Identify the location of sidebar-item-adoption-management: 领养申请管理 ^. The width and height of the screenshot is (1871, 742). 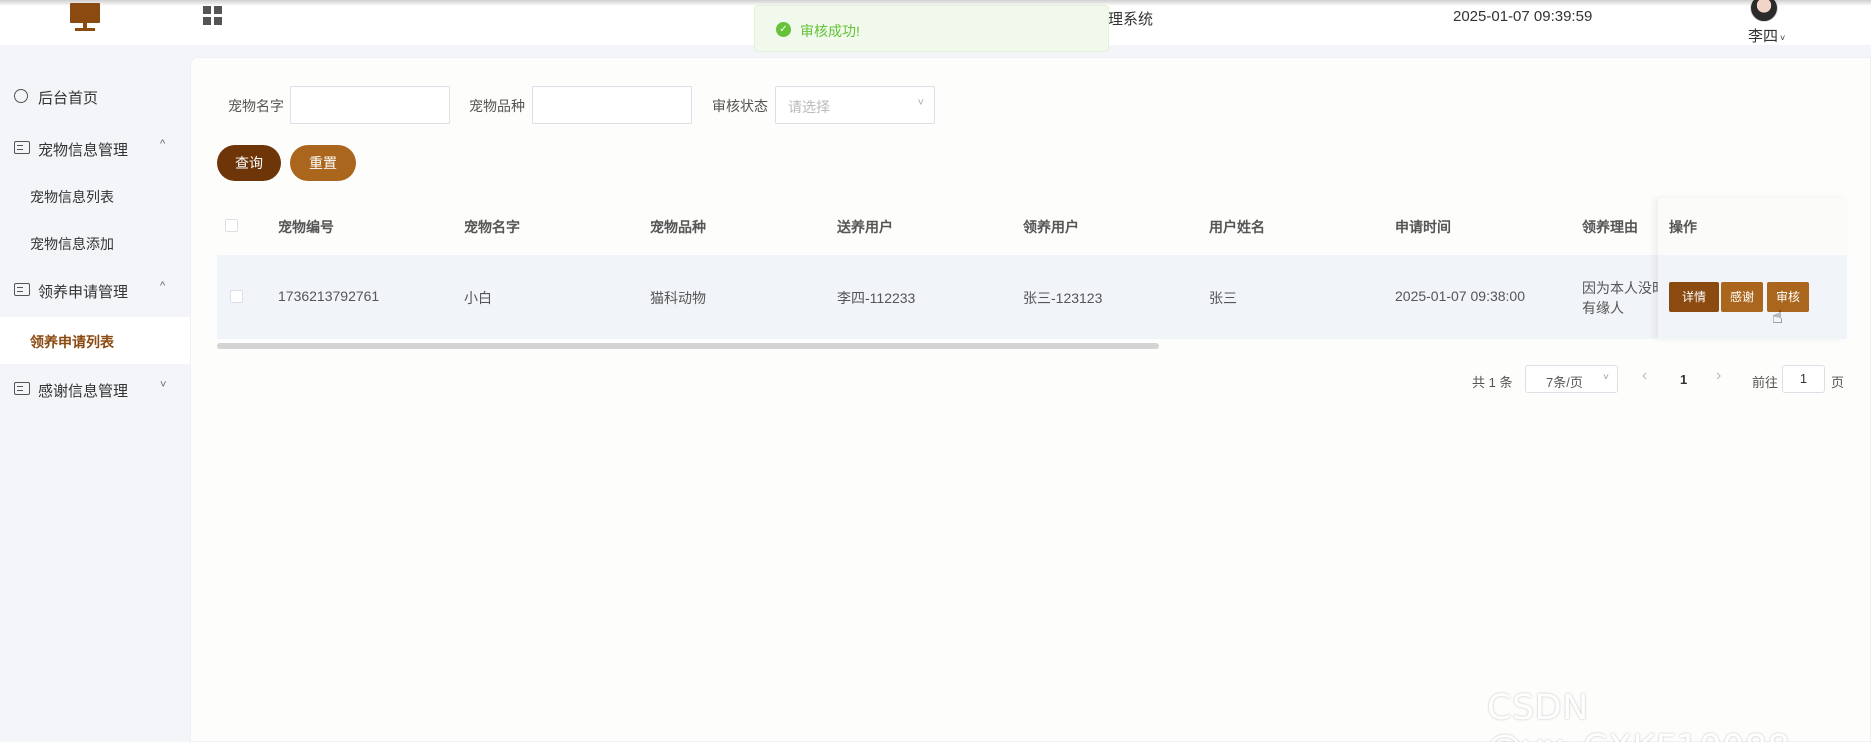
(95, 290).